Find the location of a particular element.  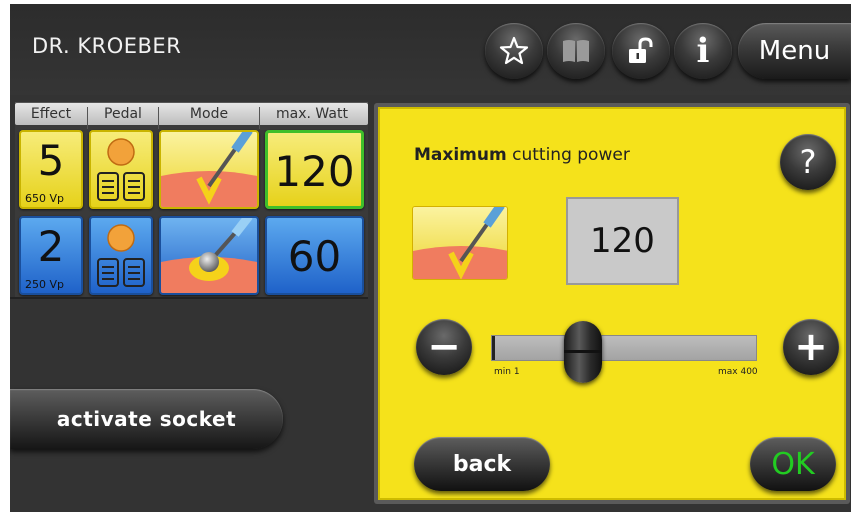

book-icon is located at coordinates (576, 51).